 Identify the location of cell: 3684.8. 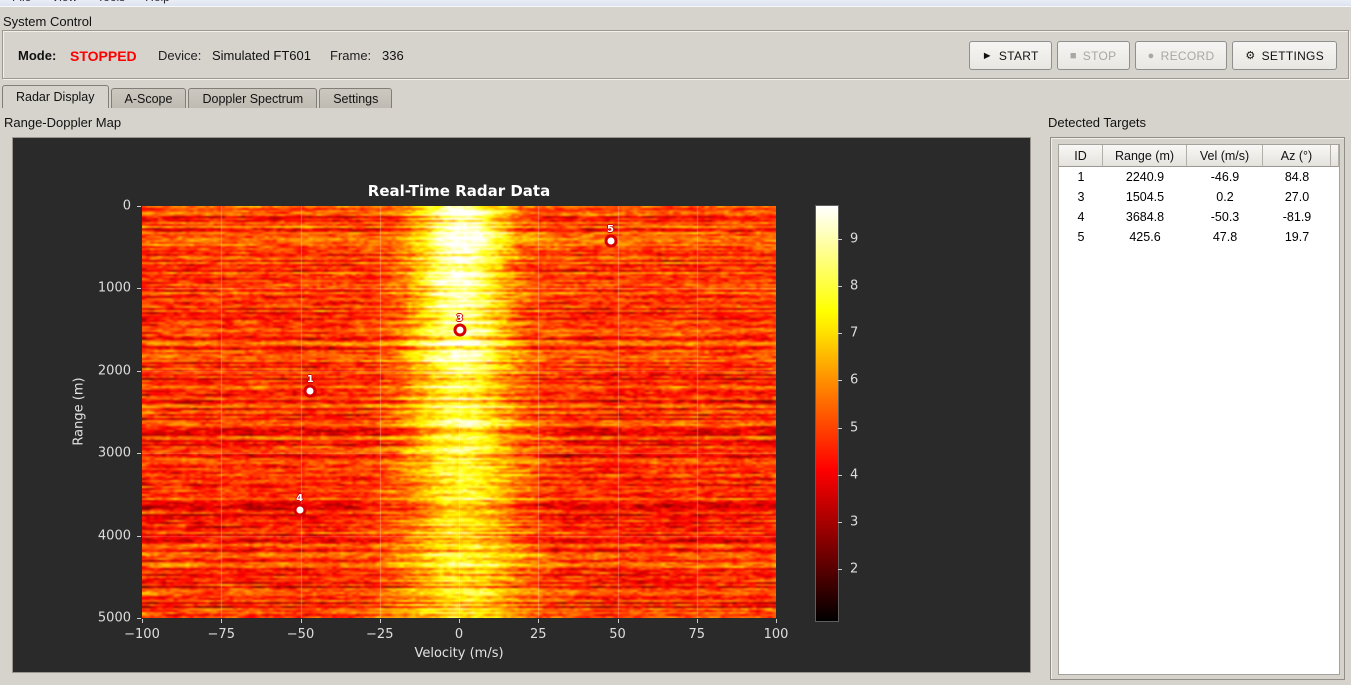
(1145, 217).